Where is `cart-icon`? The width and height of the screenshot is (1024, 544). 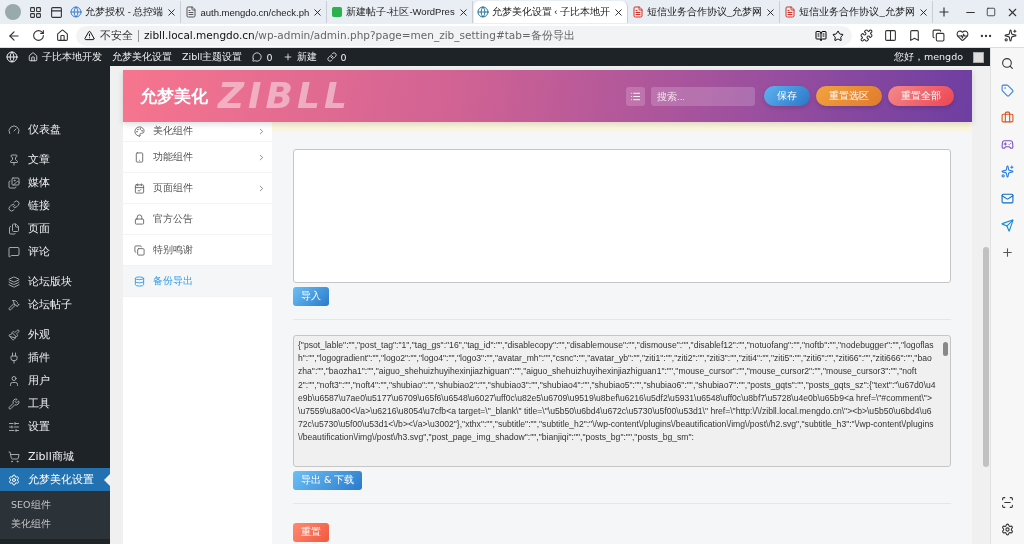
cart-icon is located at coordinates (14, 456).